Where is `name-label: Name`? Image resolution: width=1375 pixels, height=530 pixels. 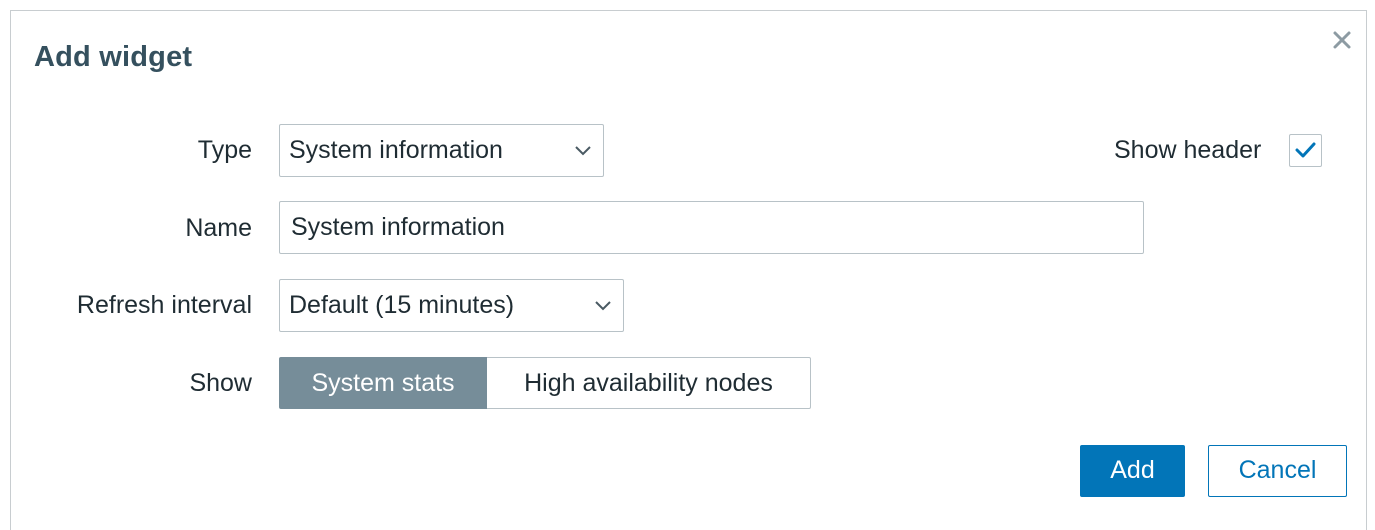
name-label: Name is located at coordinates (218, 228).